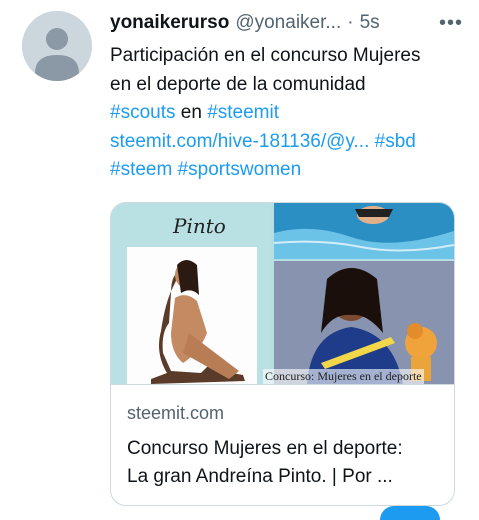 The image size is (479, 520). I want to click on tweet-header: yonaikerurso @yonaiker... · 5s •••, so click(287, 23).